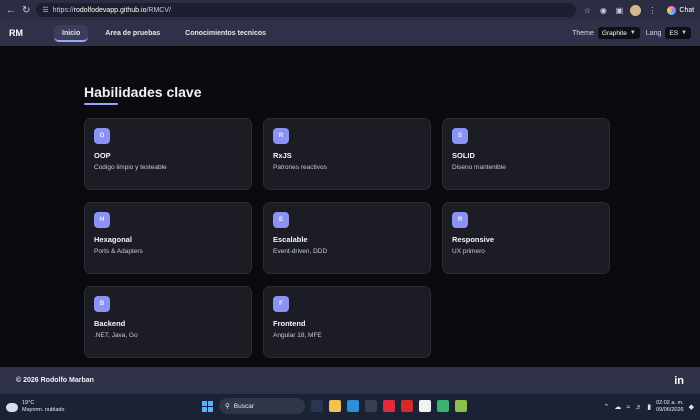 The image size is (700, 420). I want to click on skill-badge: S, so click(460, 136).